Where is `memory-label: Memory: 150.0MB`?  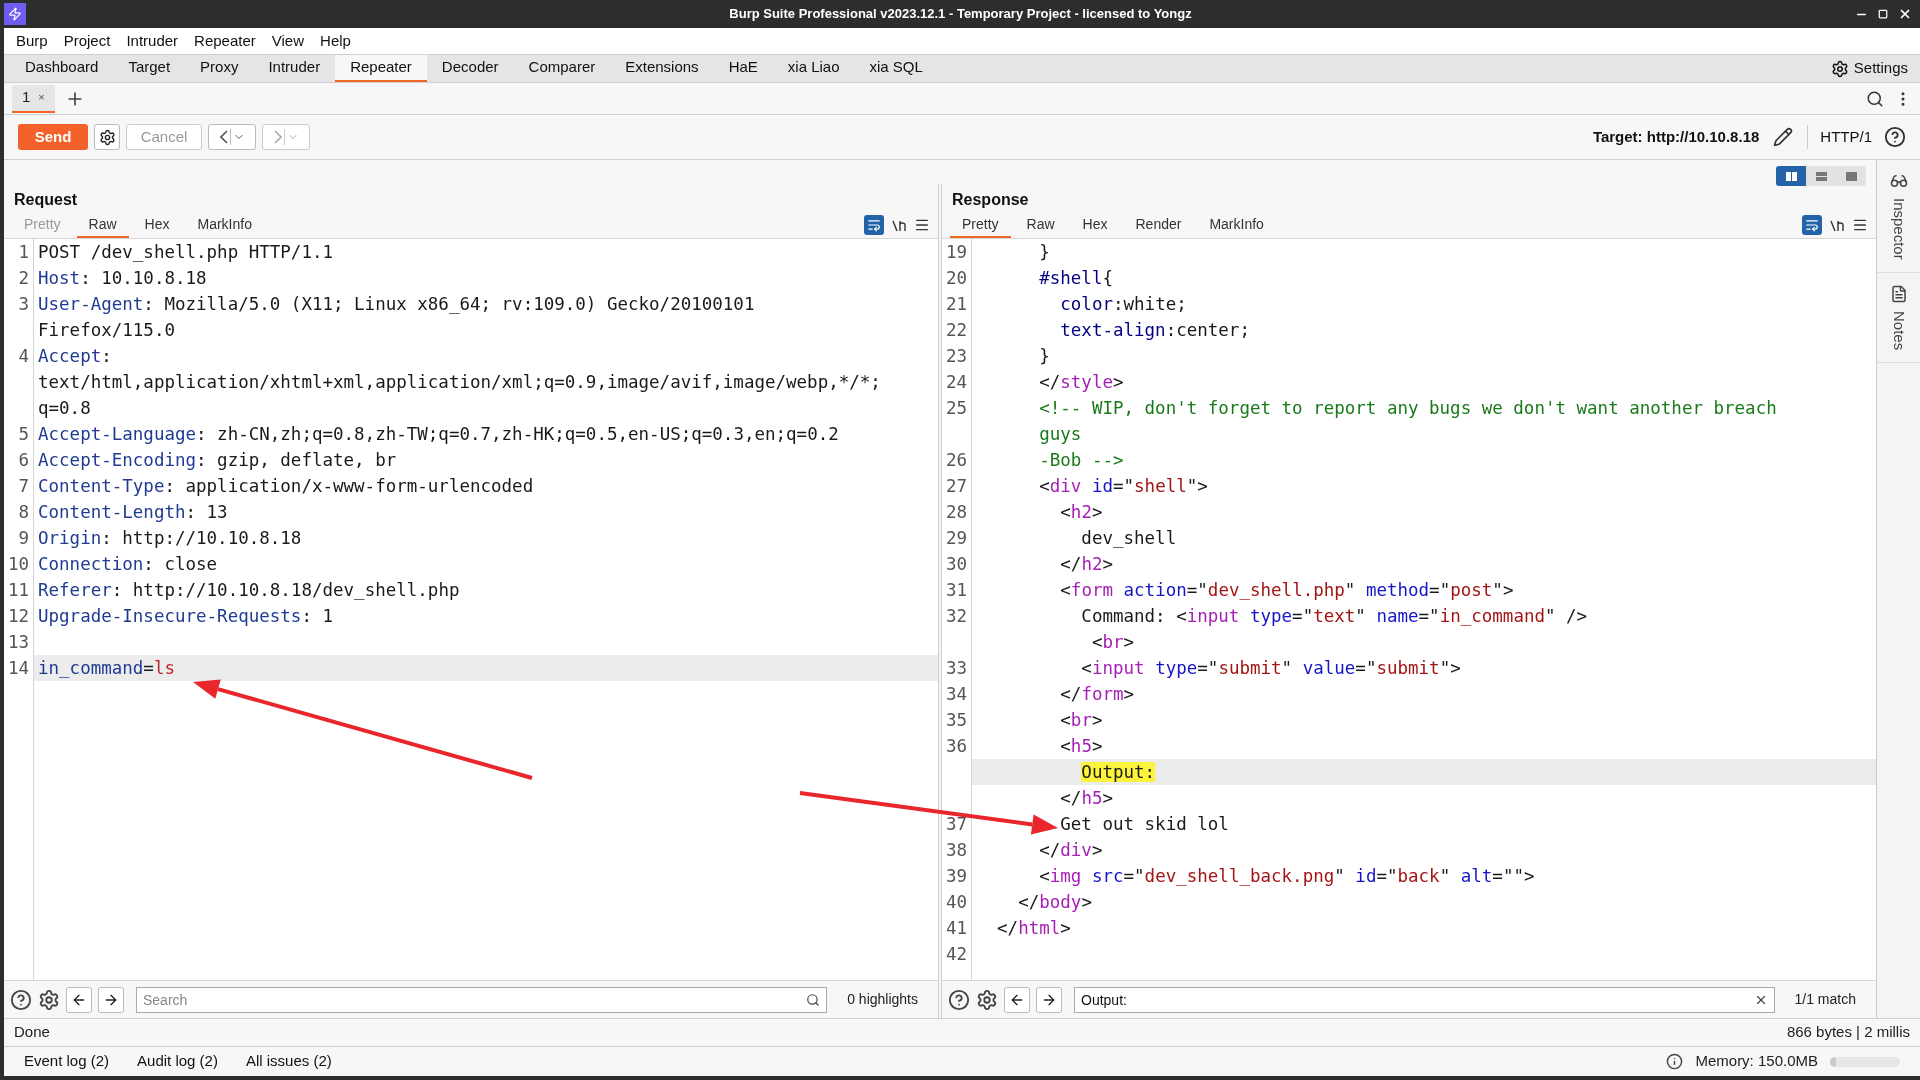
memory-label: Memory: 150.0MB is located at coordinates (1756, 1061).